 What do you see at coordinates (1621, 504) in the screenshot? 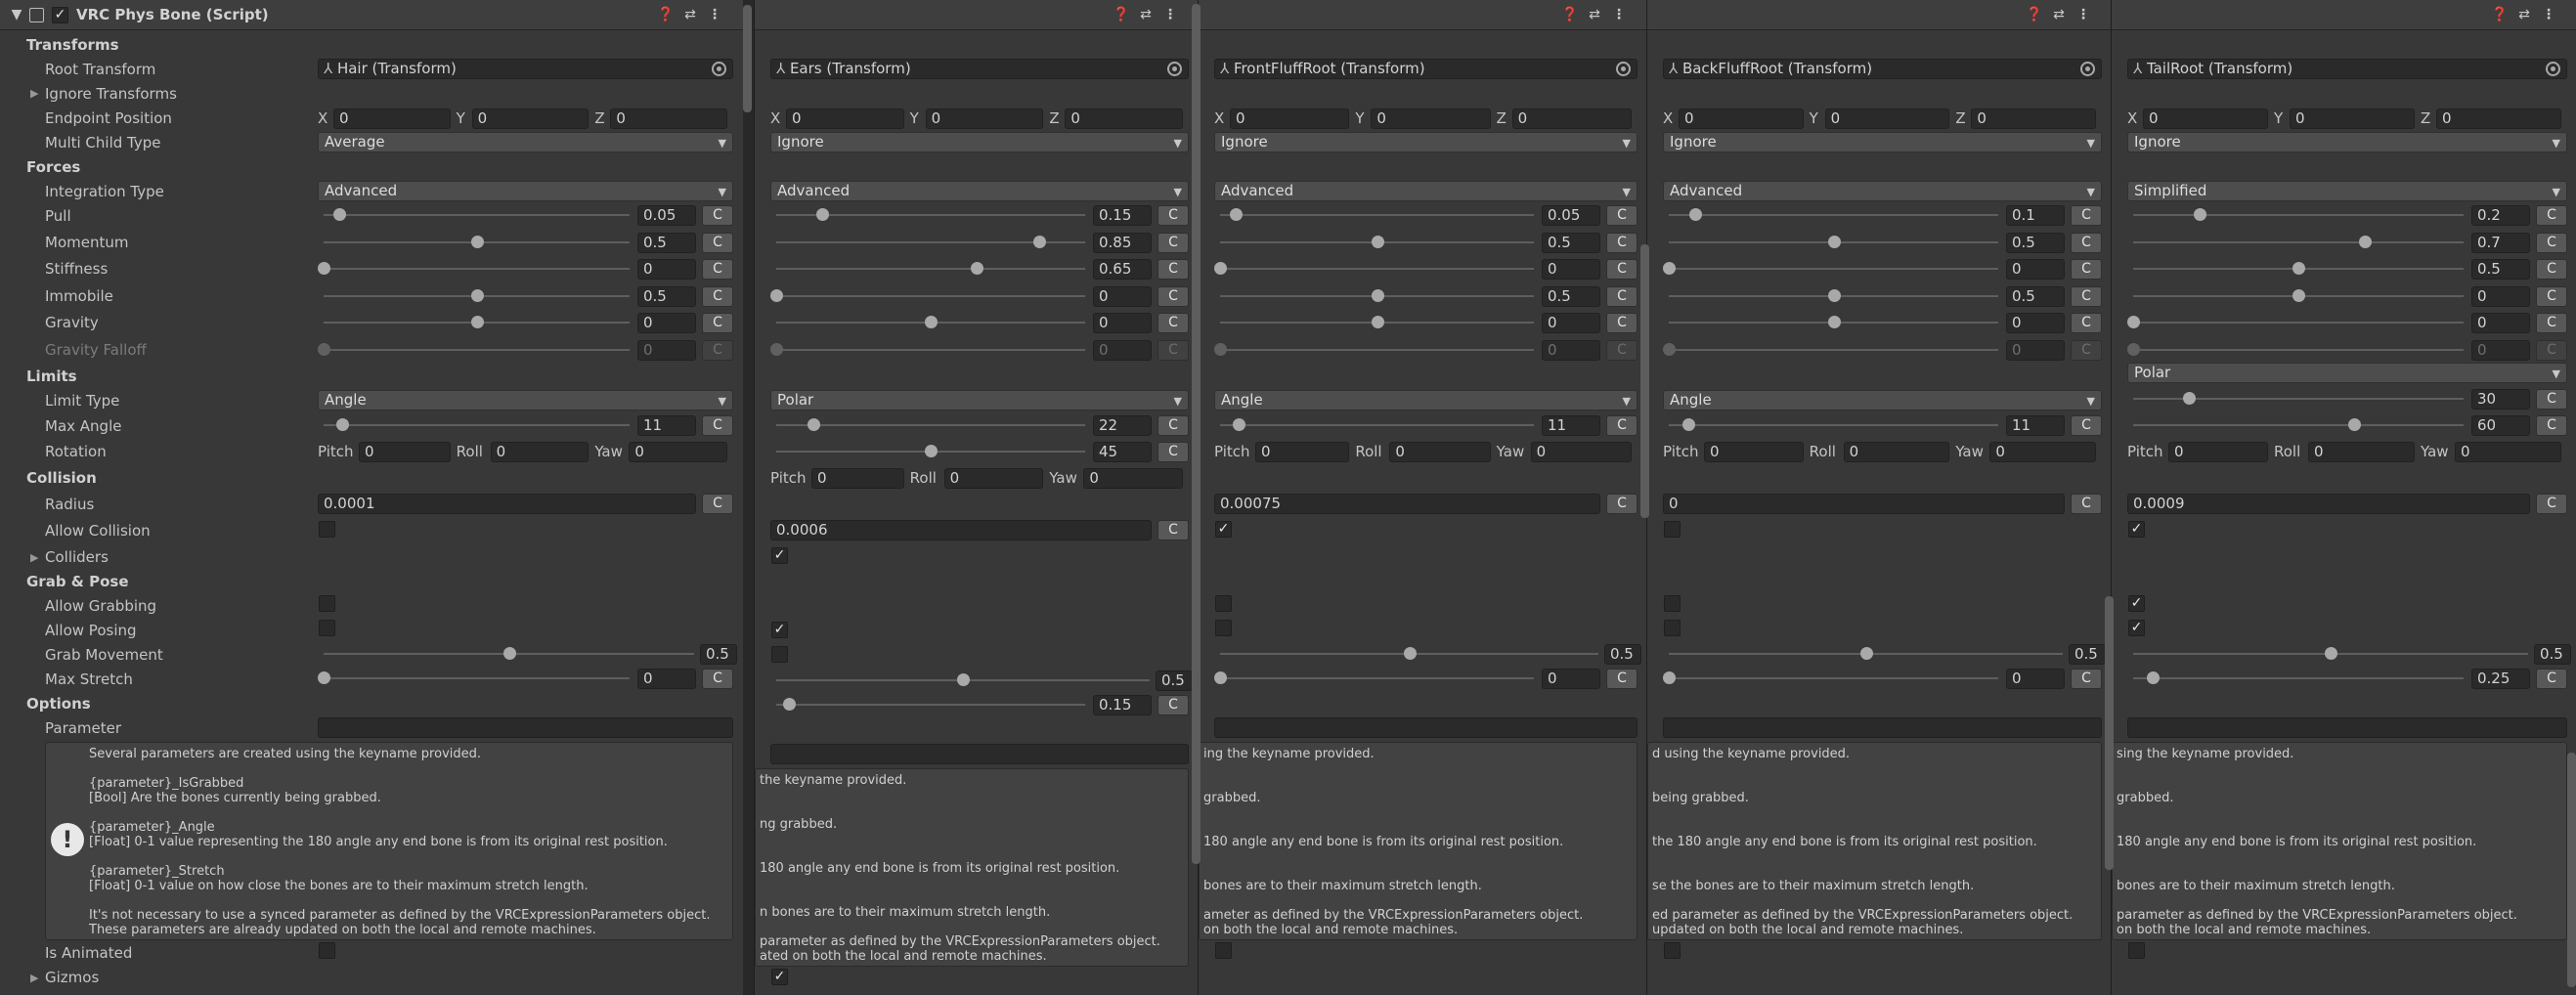
I see `radius-curve-button: C` at bounding box center [1621, 504].